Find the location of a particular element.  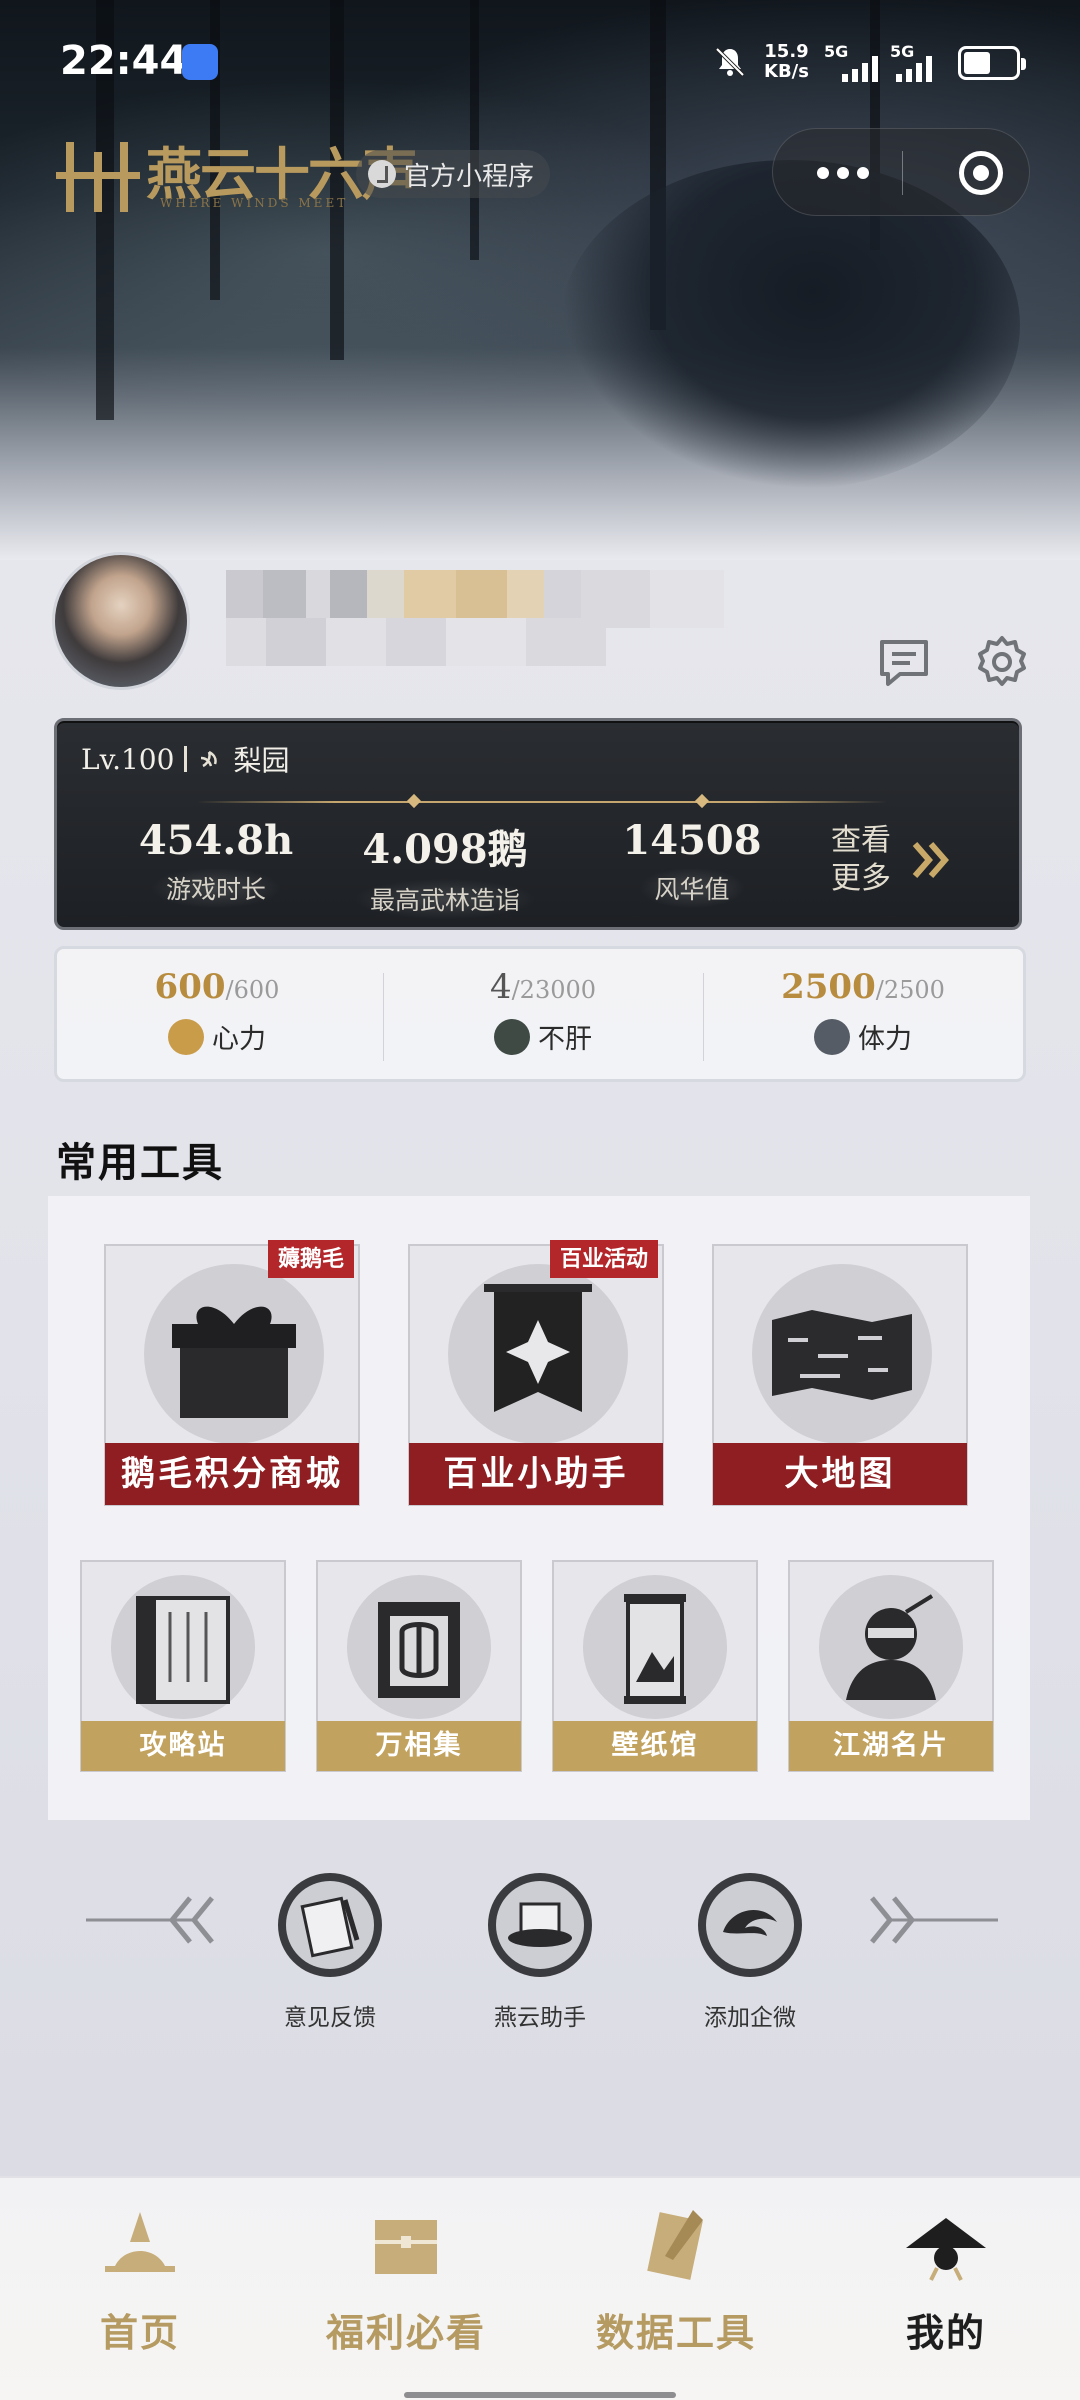

tool-label: 江湖名片 is located at coordinates (891, 1746).